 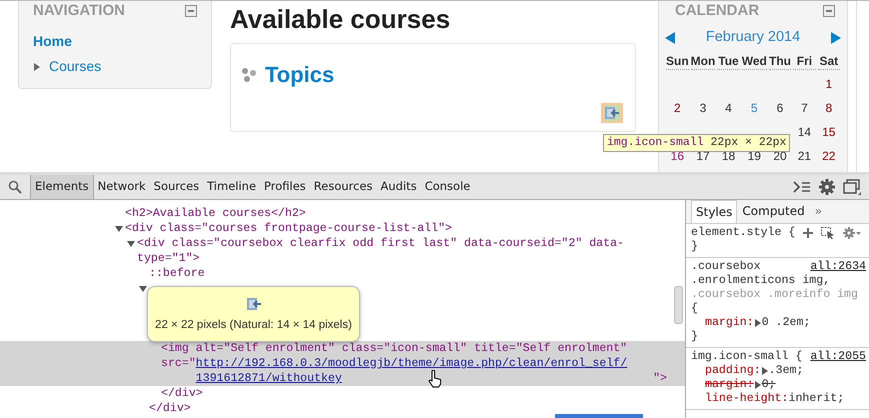 What do you see at coordinates (769, 385) in the screenshot?
I see `property-value: 0;` at bounding box center [769, 385].